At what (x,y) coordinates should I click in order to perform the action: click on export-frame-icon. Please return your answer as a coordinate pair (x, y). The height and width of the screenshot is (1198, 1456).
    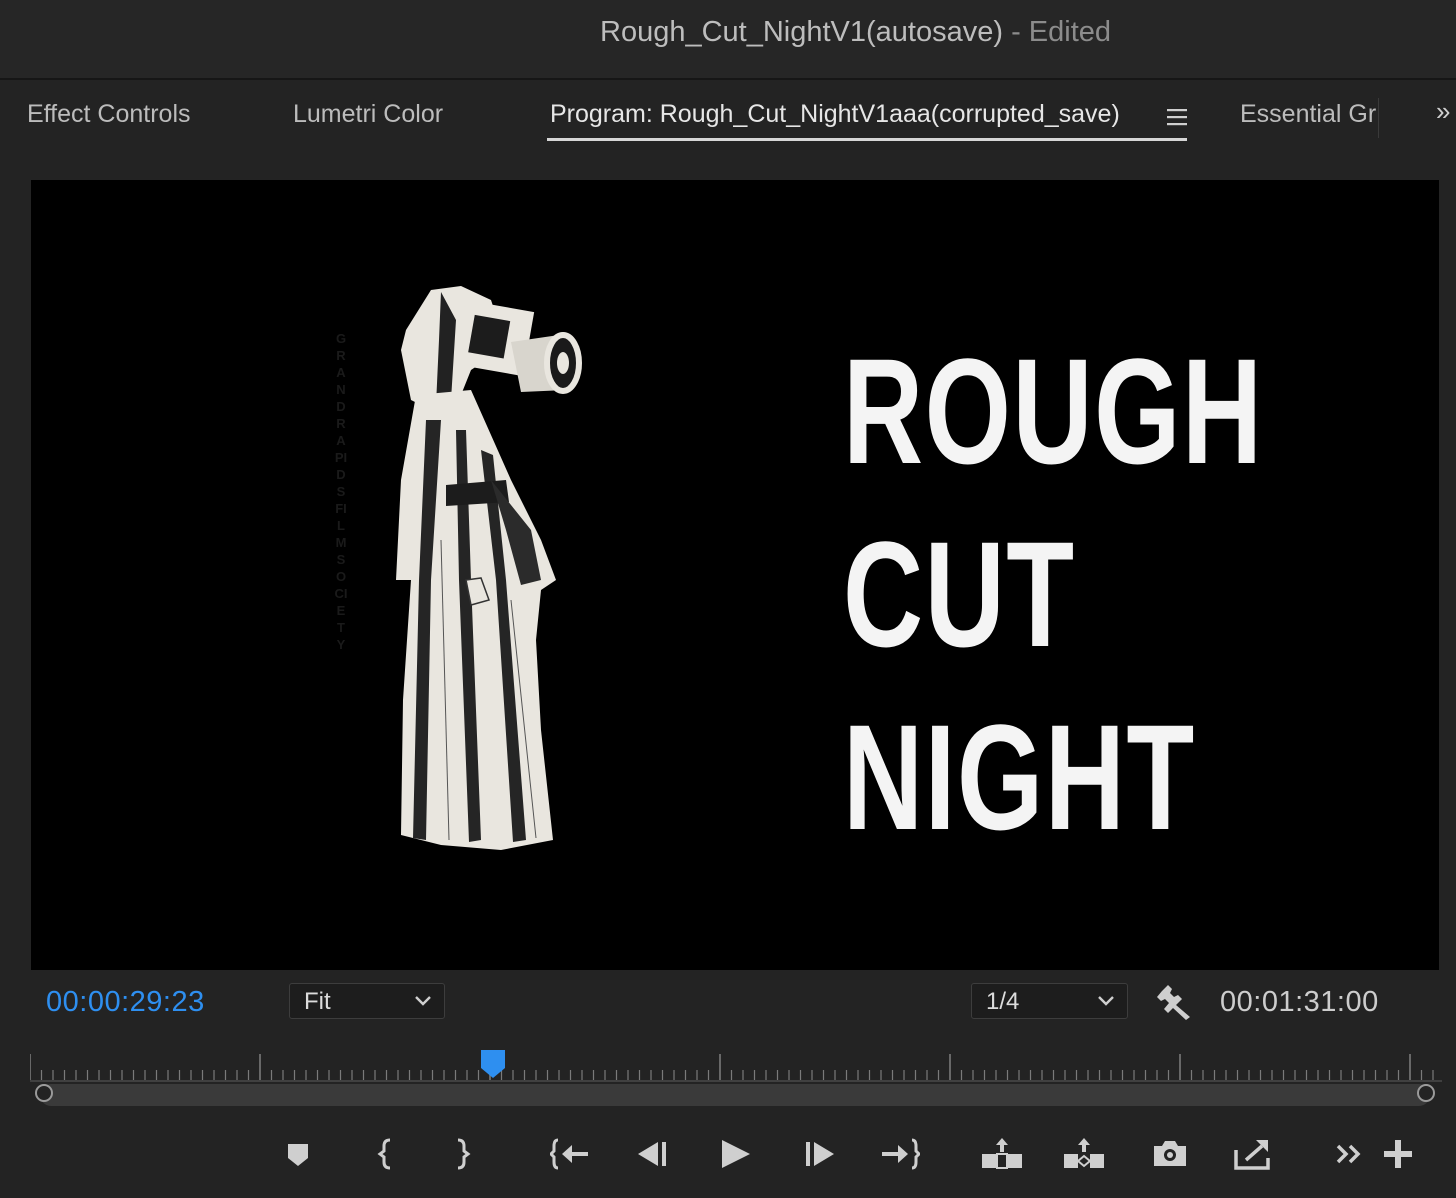
    Looking at the image, I should click on (1170, 1153).